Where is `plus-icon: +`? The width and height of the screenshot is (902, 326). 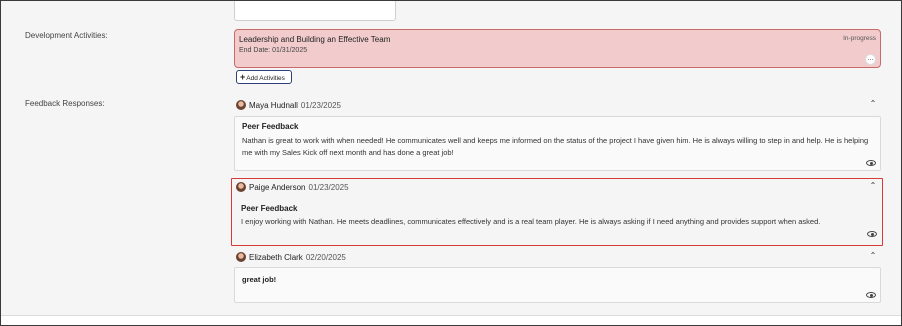 plus-icon: + is located at coordinates (243, 77).